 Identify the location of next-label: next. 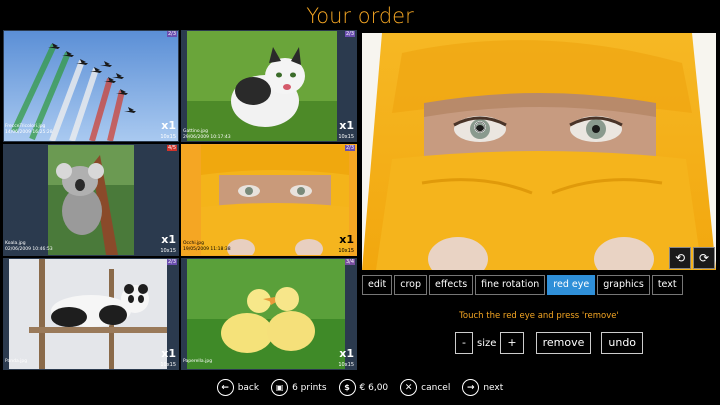
(493, 387).